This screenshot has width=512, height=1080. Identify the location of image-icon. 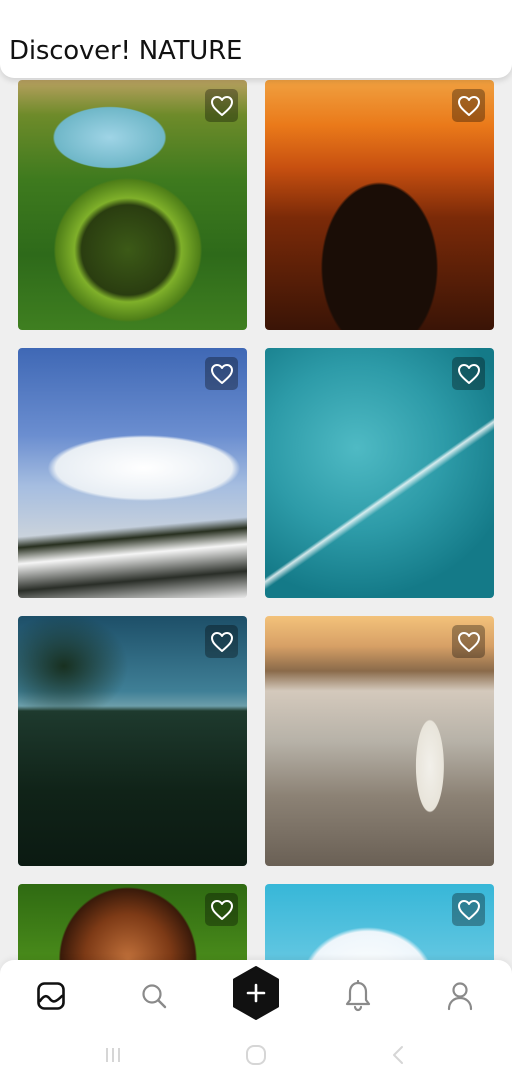
(51, 996).